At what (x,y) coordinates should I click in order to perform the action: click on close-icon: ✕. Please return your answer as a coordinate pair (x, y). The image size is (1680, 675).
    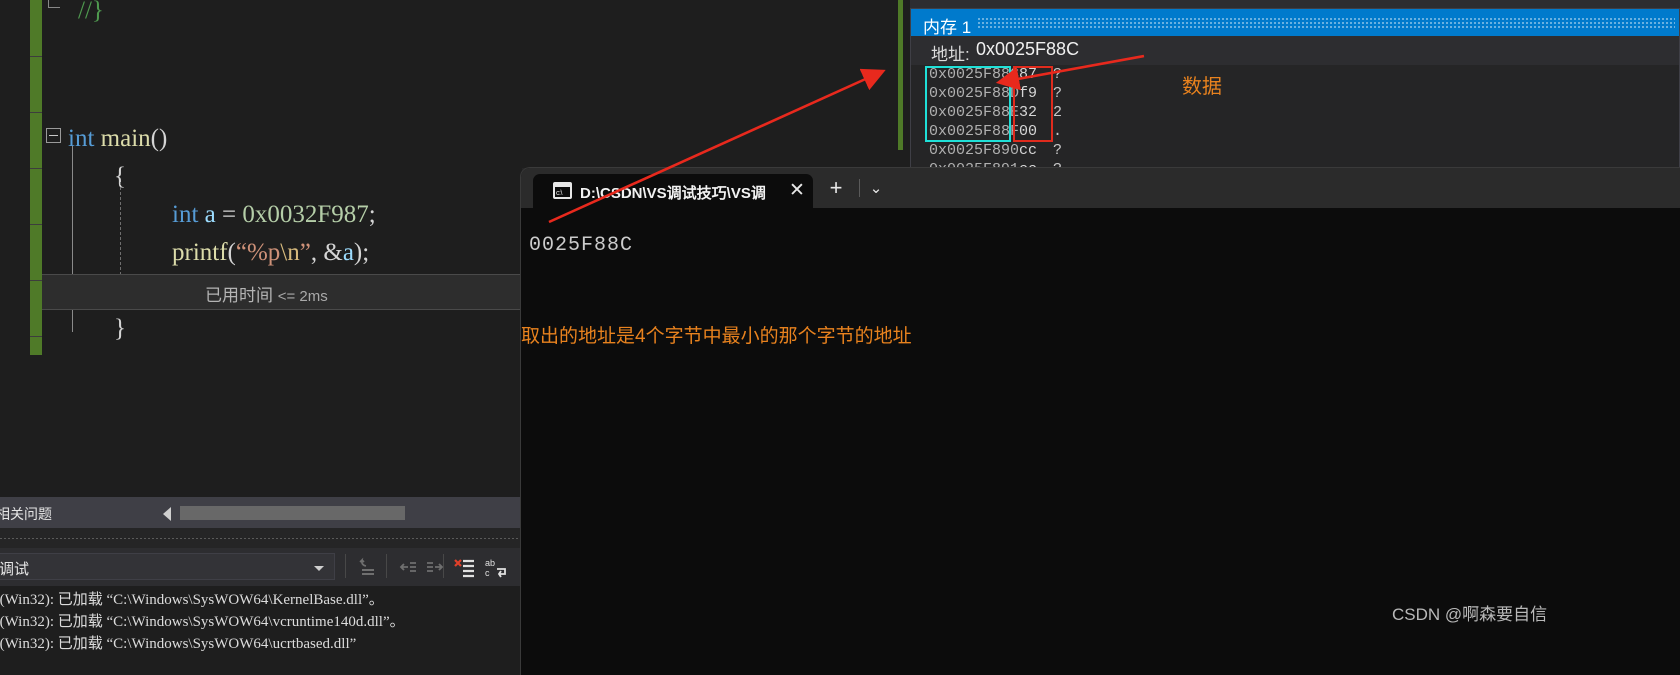
    Looking at the image, I should click on (797, 191).